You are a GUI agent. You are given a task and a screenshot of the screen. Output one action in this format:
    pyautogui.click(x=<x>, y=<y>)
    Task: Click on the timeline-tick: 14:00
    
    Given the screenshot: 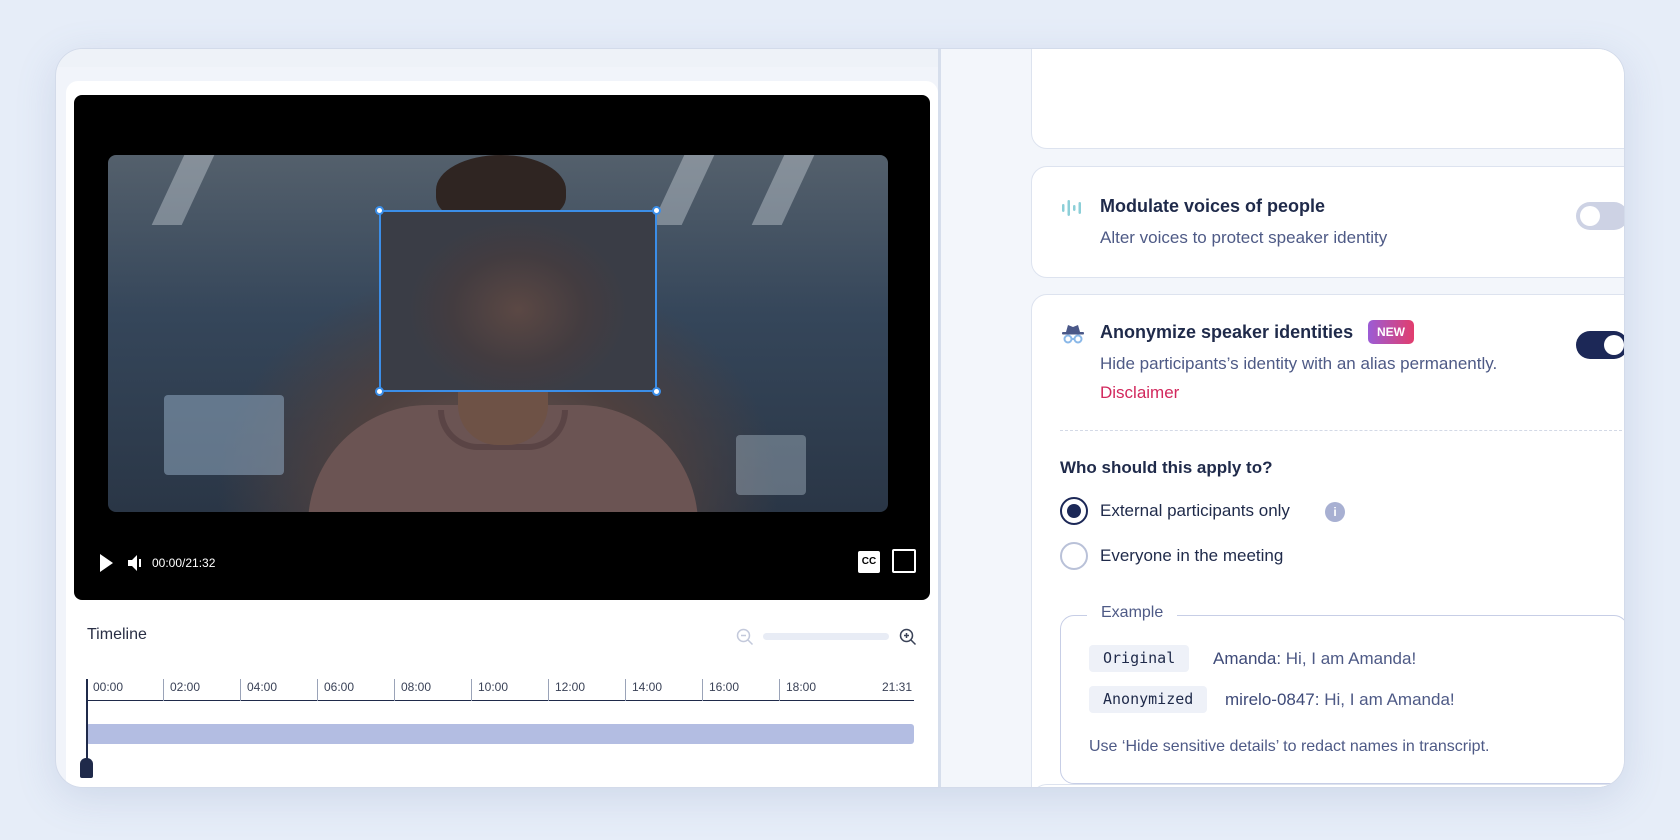 What is the action you would take?
    pyautogui.click(x=643, y=690)
    